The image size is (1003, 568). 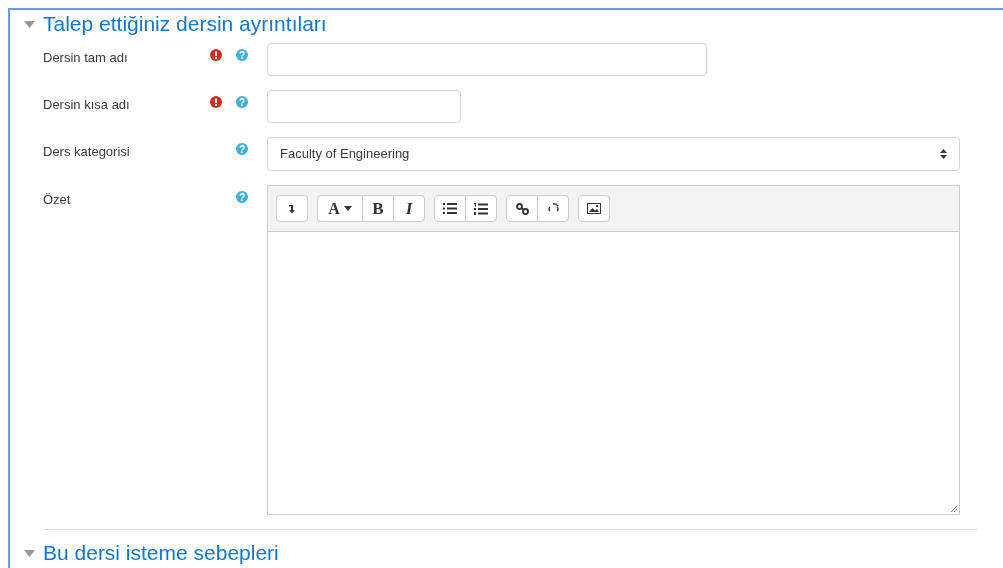 What do you see at coordinates (340, 208) in the screenshot?
I see `font-button: A` at bounding box center [340, 208].